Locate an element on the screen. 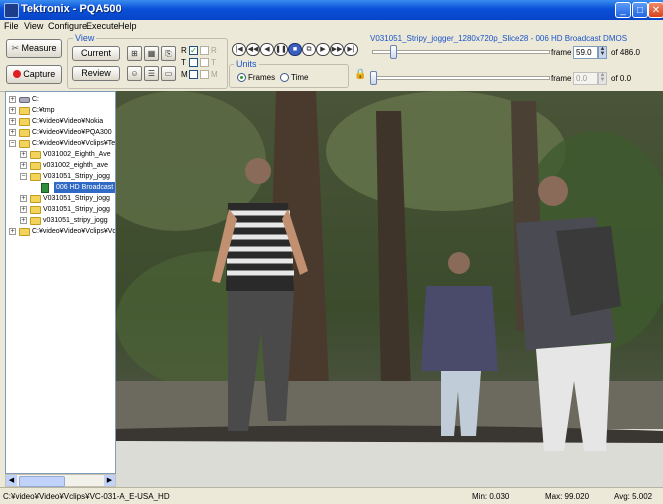 This screenshot has width=663, height=504. film-icon is located at coordinates (45, 188).